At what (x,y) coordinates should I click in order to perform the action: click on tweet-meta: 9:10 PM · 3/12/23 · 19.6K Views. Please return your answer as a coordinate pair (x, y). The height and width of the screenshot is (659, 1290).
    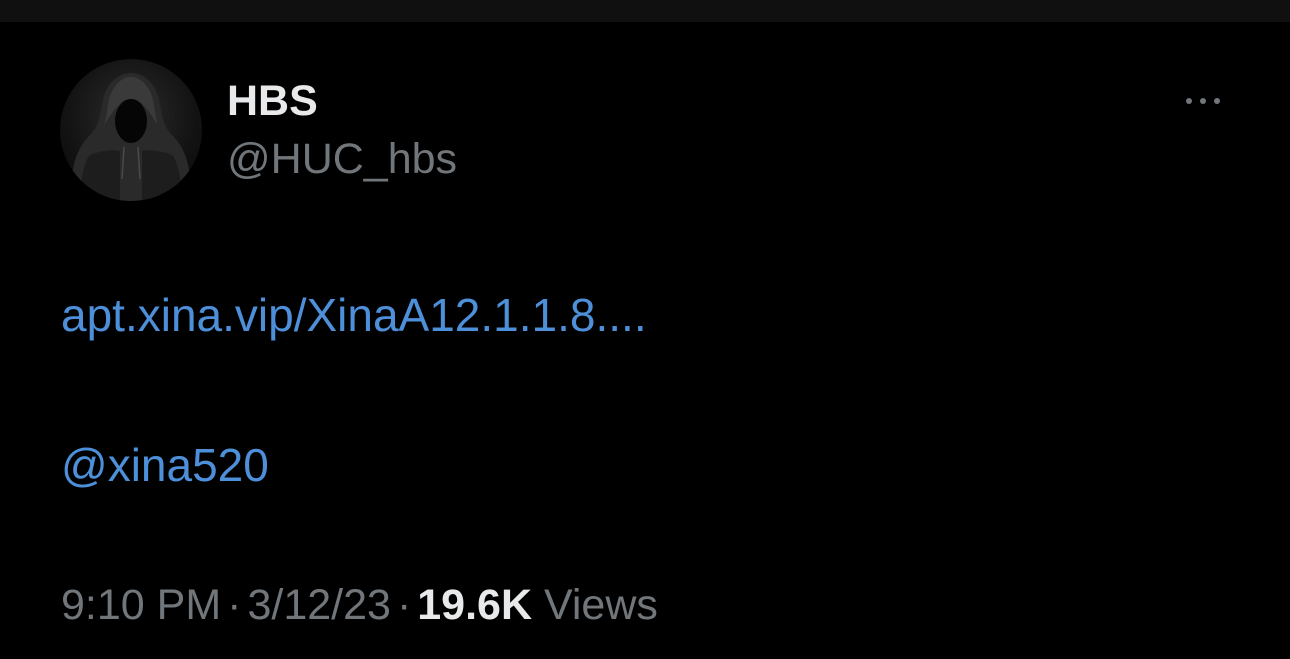
    Looking at the image, I should click on (359, 605).